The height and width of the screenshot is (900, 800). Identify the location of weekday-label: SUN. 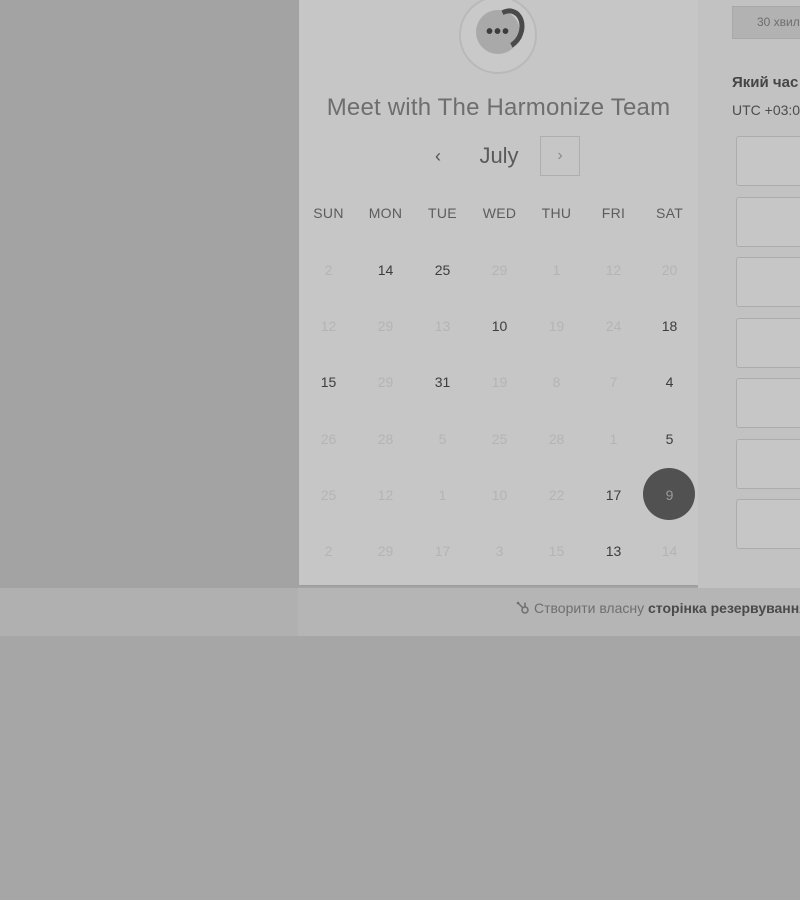
(328, 213).